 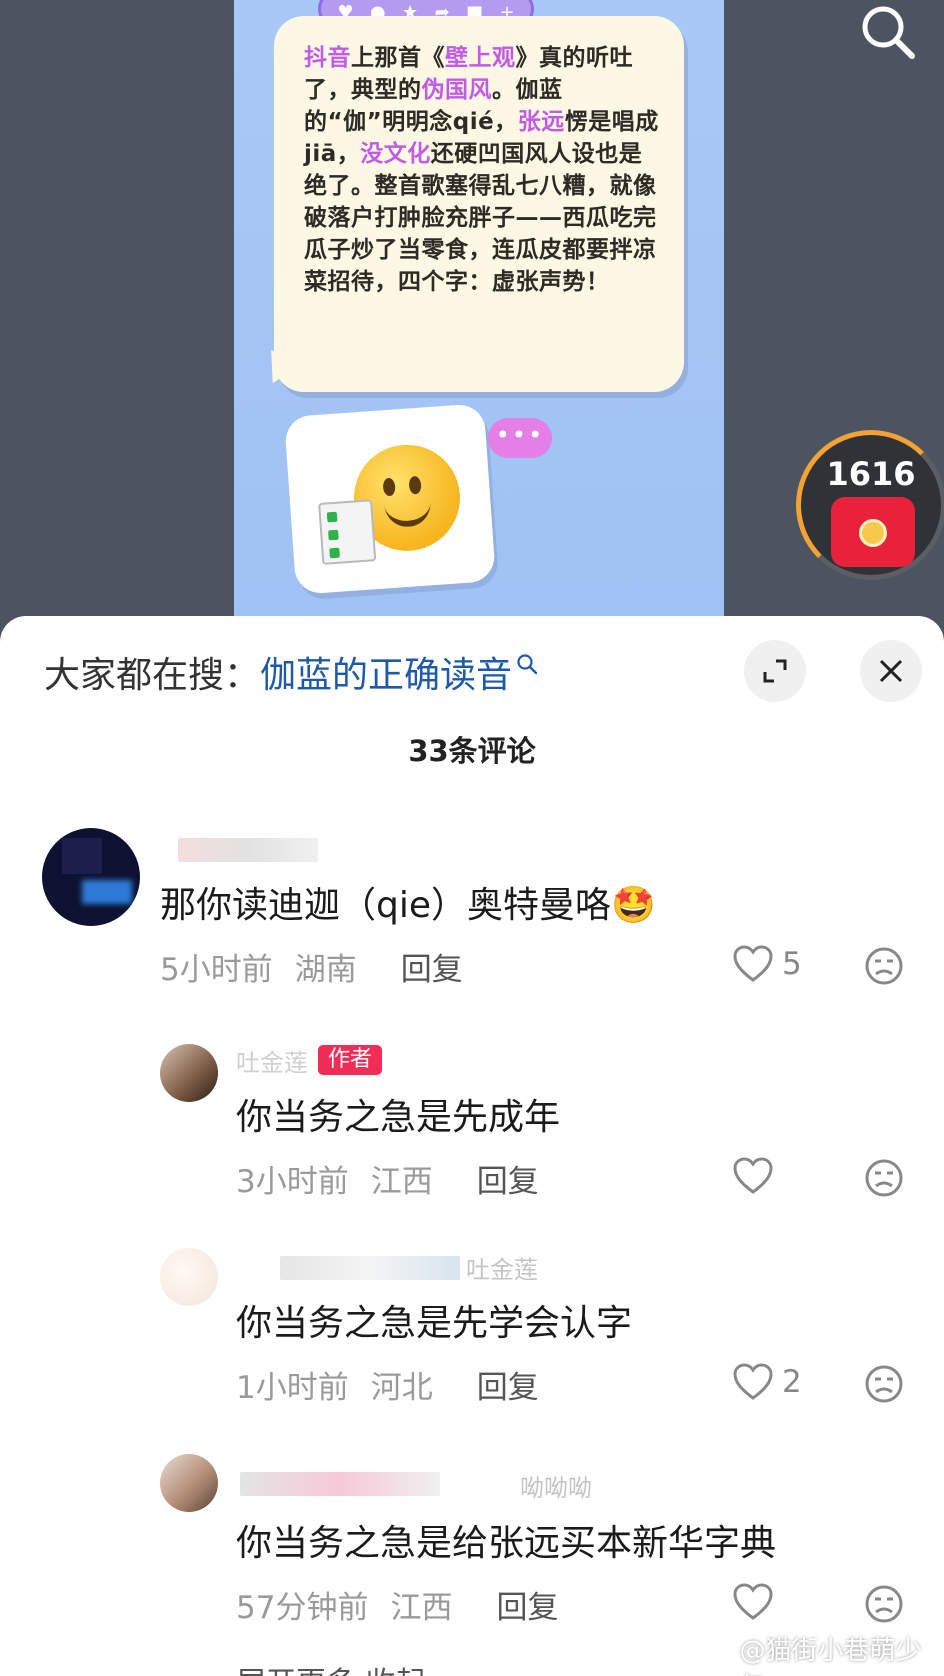 I want to click on suggestion-query-link: 伽蓝的正确读音, so click(x=386, y=672).